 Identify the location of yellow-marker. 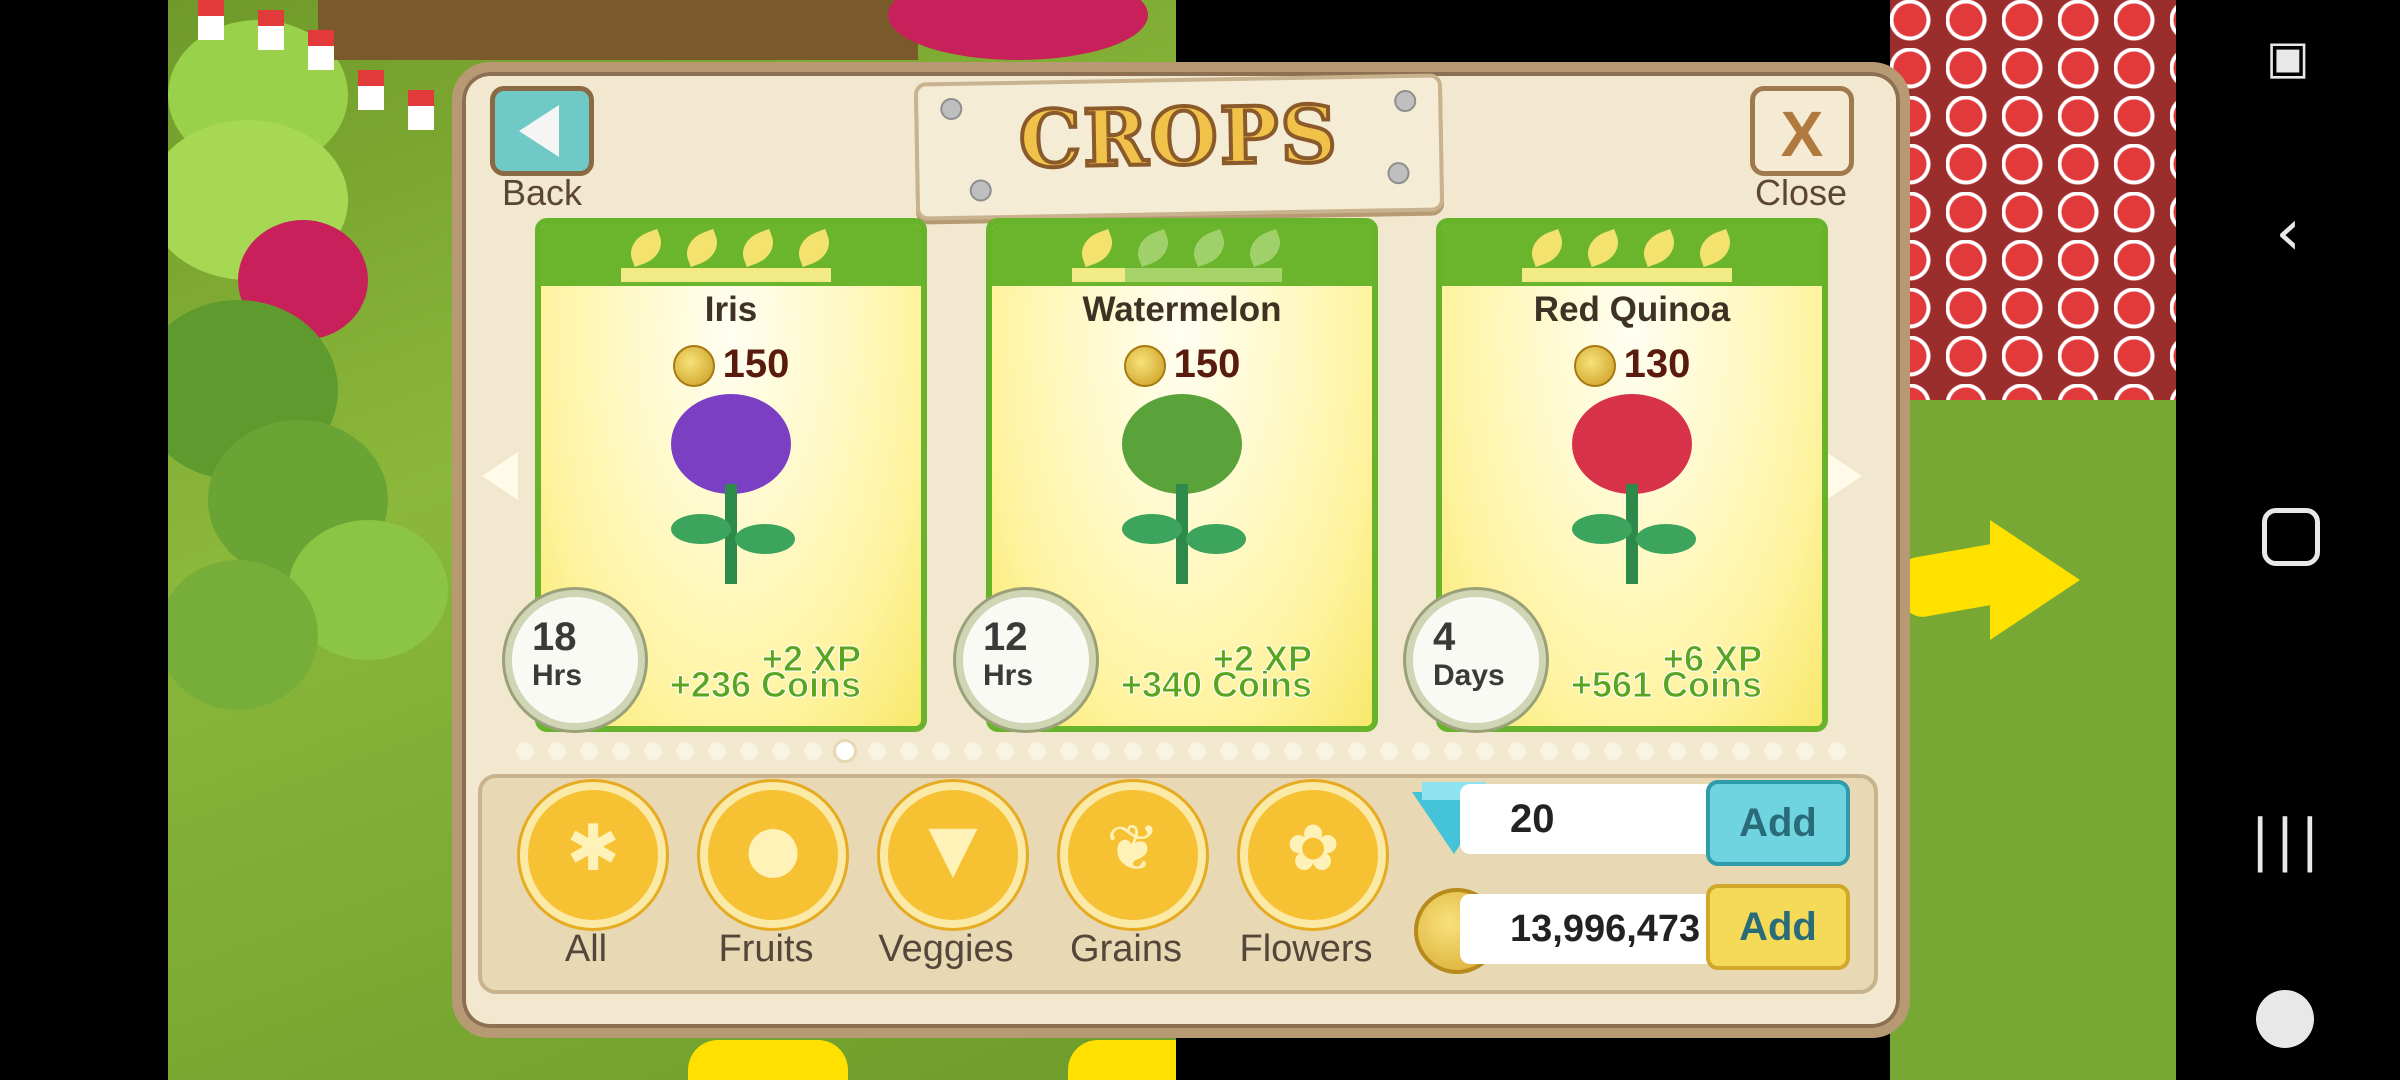
(768, 1060).